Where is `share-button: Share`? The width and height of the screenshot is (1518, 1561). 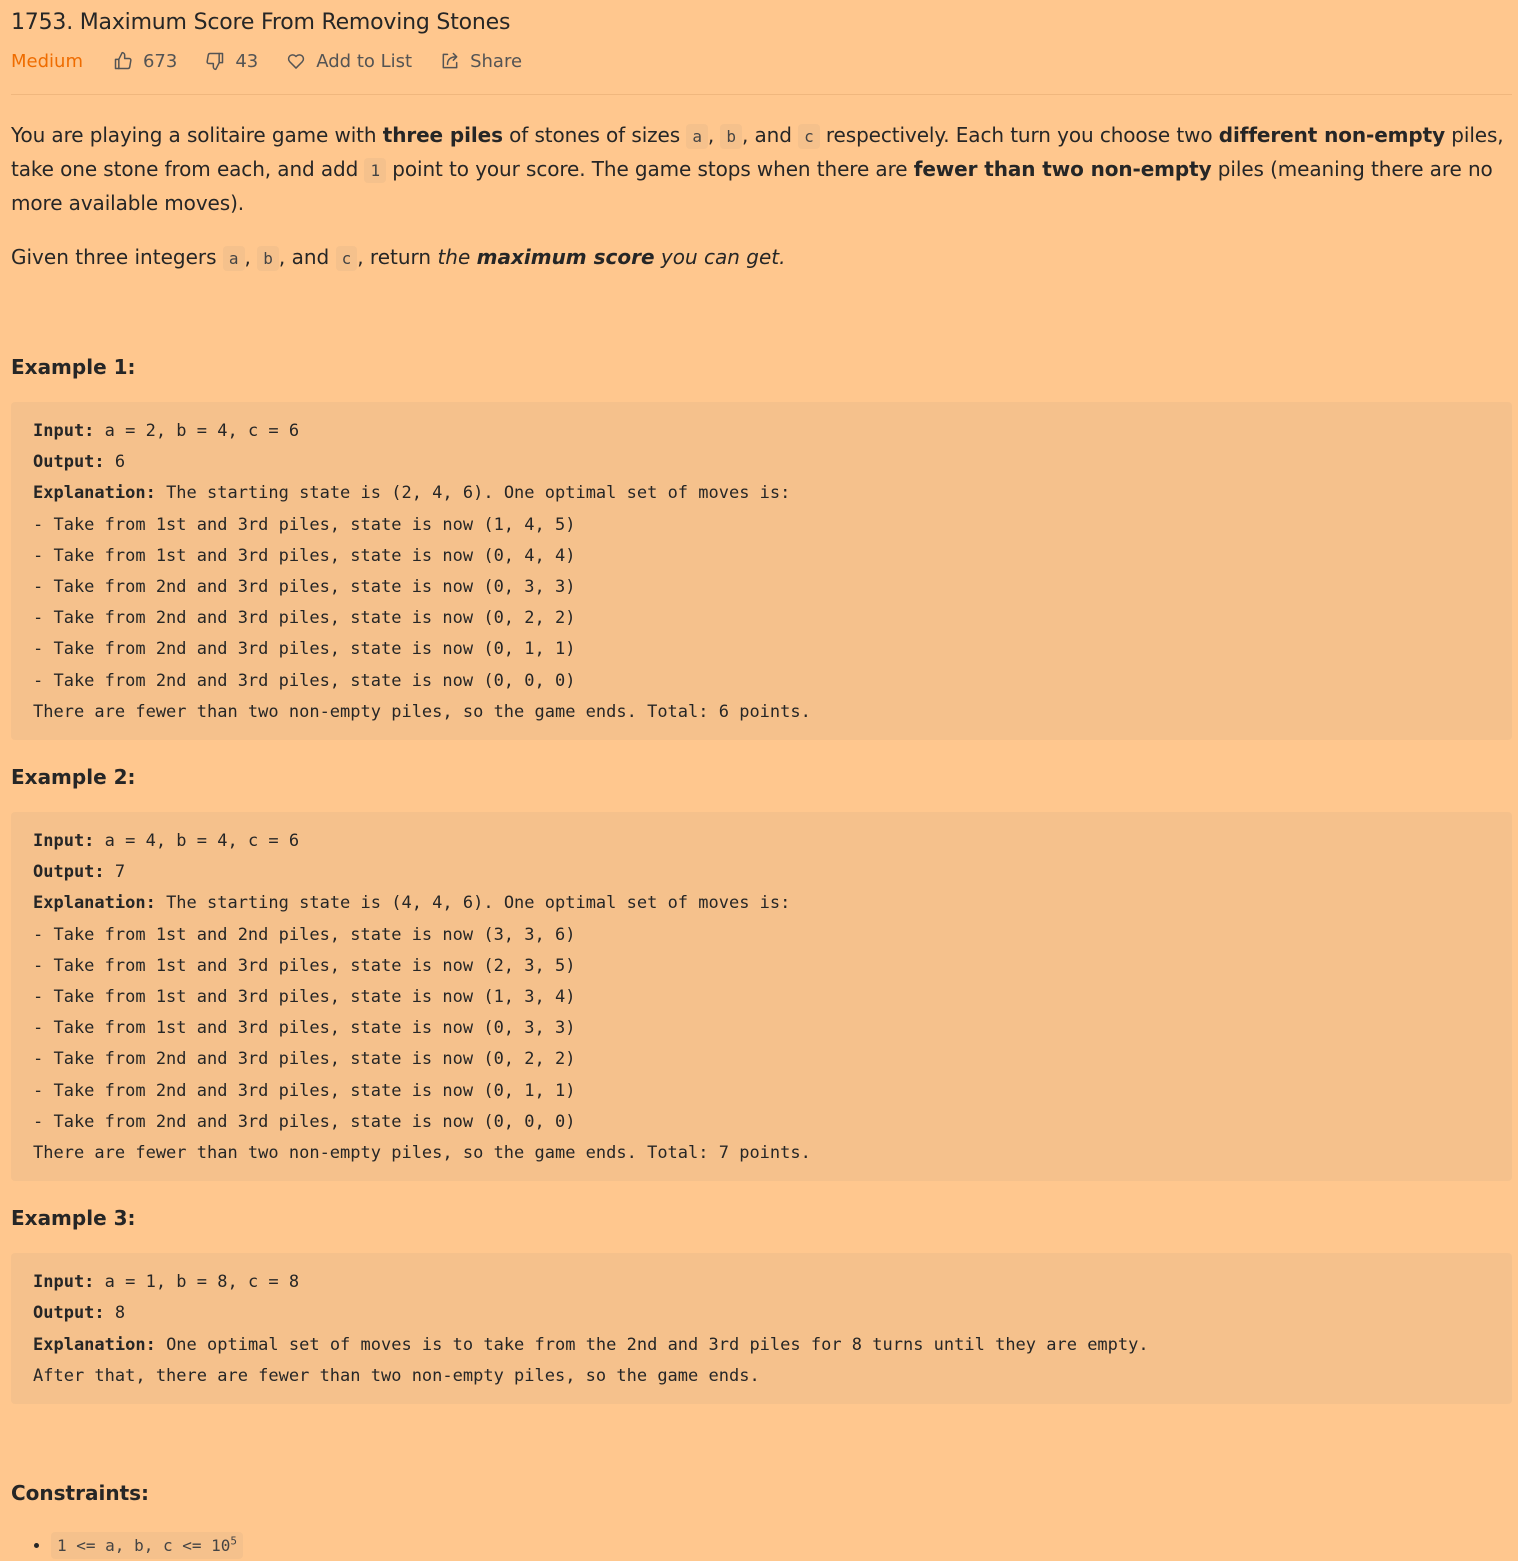
share-button: Share is located at coordinates (481, 61).